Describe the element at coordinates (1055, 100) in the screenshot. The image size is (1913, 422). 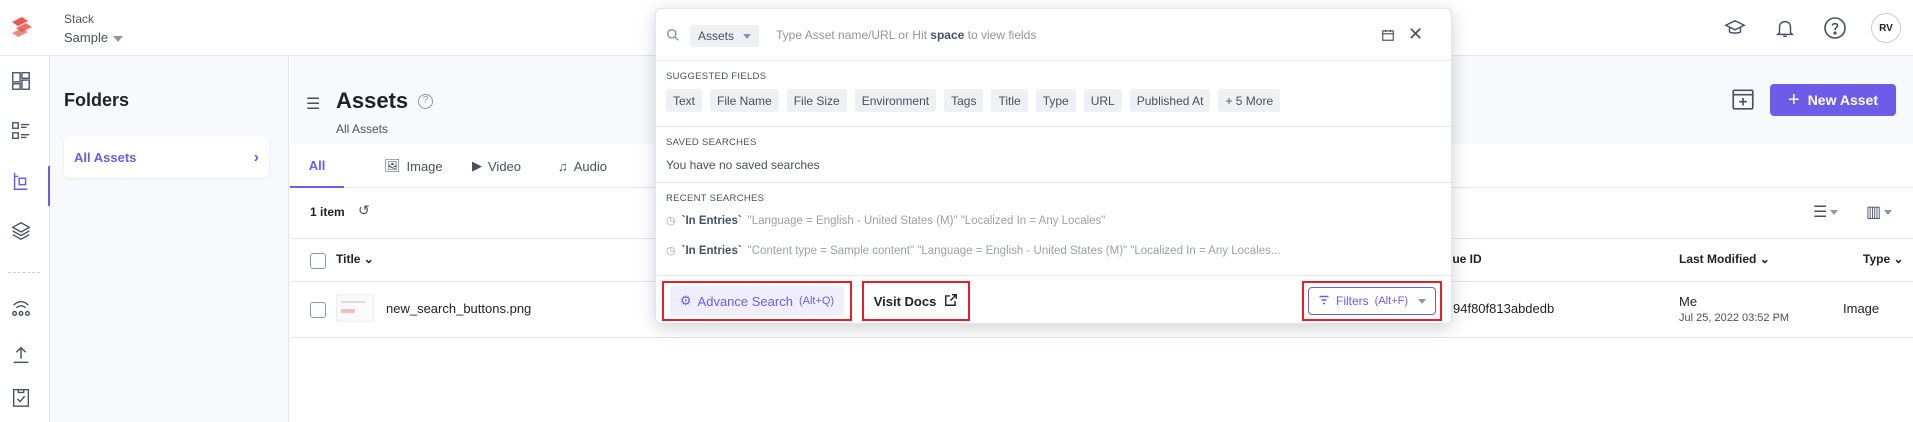
I see `field-chip: Type` at that location.